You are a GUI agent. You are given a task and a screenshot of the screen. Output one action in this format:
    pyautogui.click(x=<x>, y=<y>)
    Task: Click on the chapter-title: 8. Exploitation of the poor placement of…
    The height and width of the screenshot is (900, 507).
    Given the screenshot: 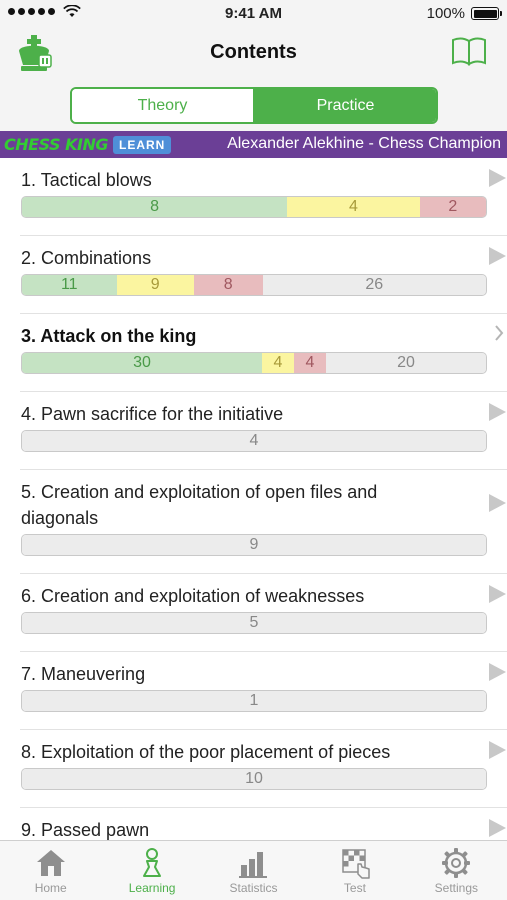 What is the action you would take?
    pyautogui.click(x=206, y=752)
    